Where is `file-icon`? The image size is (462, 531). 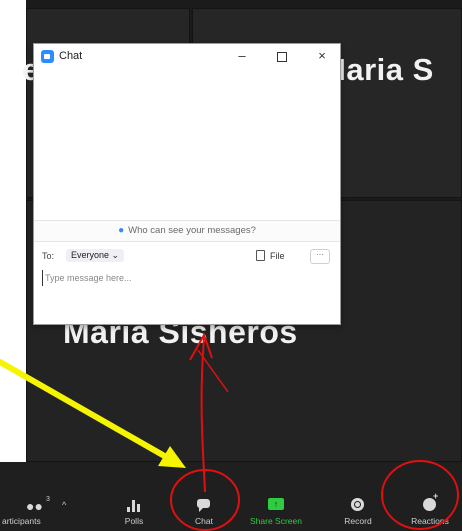 file-icon is located at coordinates (260, 255).